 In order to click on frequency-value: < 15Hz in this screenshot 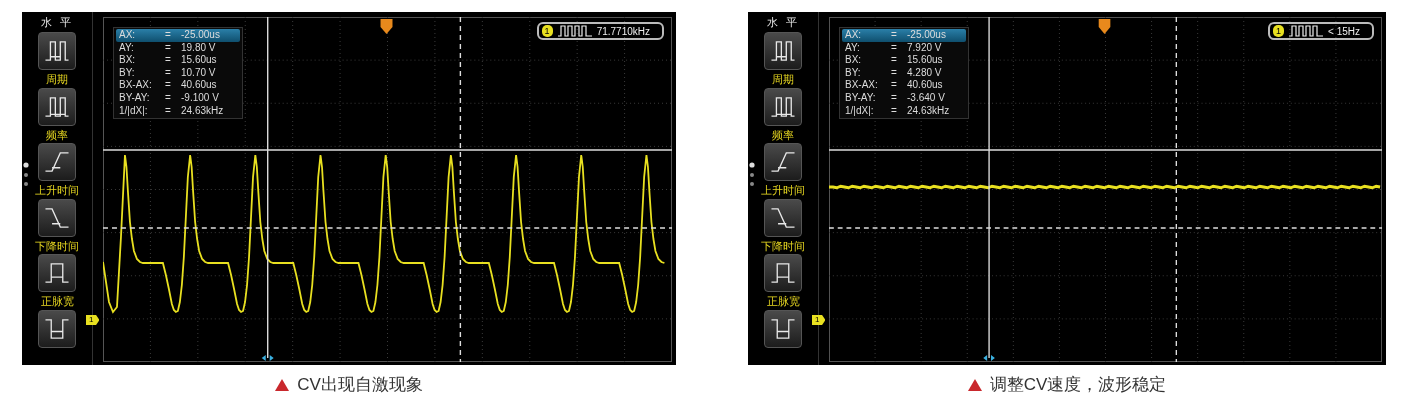, I will do `click(1344, 31)`.